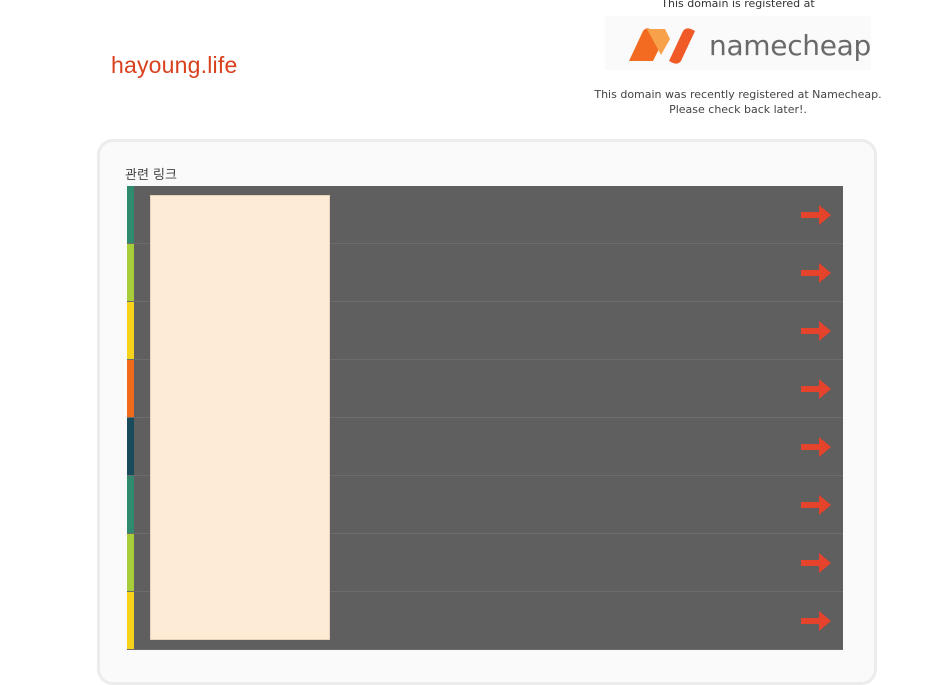  Describe the element at coordinates (738, 5) in the screenshot. I see `registered-at-text: This domain is registered at` at that location.